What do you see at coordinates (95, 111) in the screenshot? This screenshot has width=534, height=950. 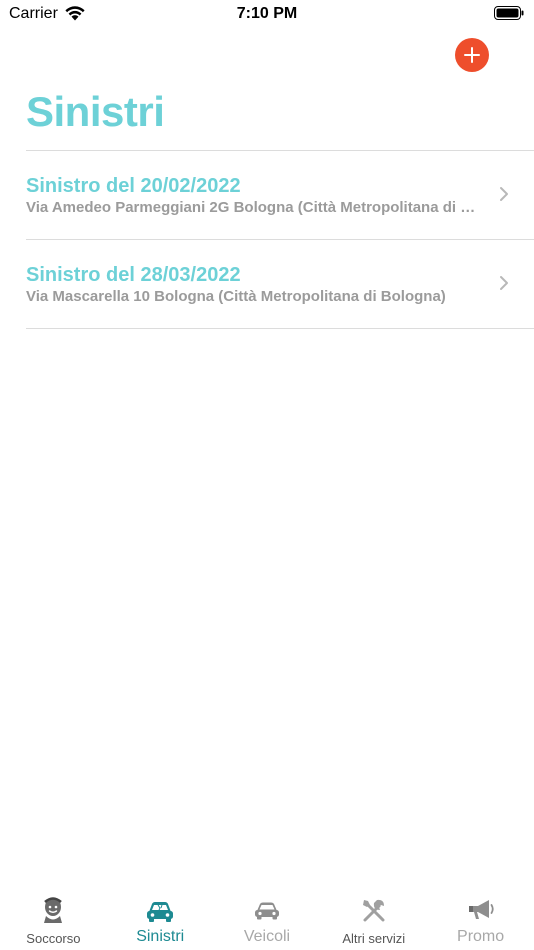 I see `page-title: Sinistri` at bounding box center [95, 111].